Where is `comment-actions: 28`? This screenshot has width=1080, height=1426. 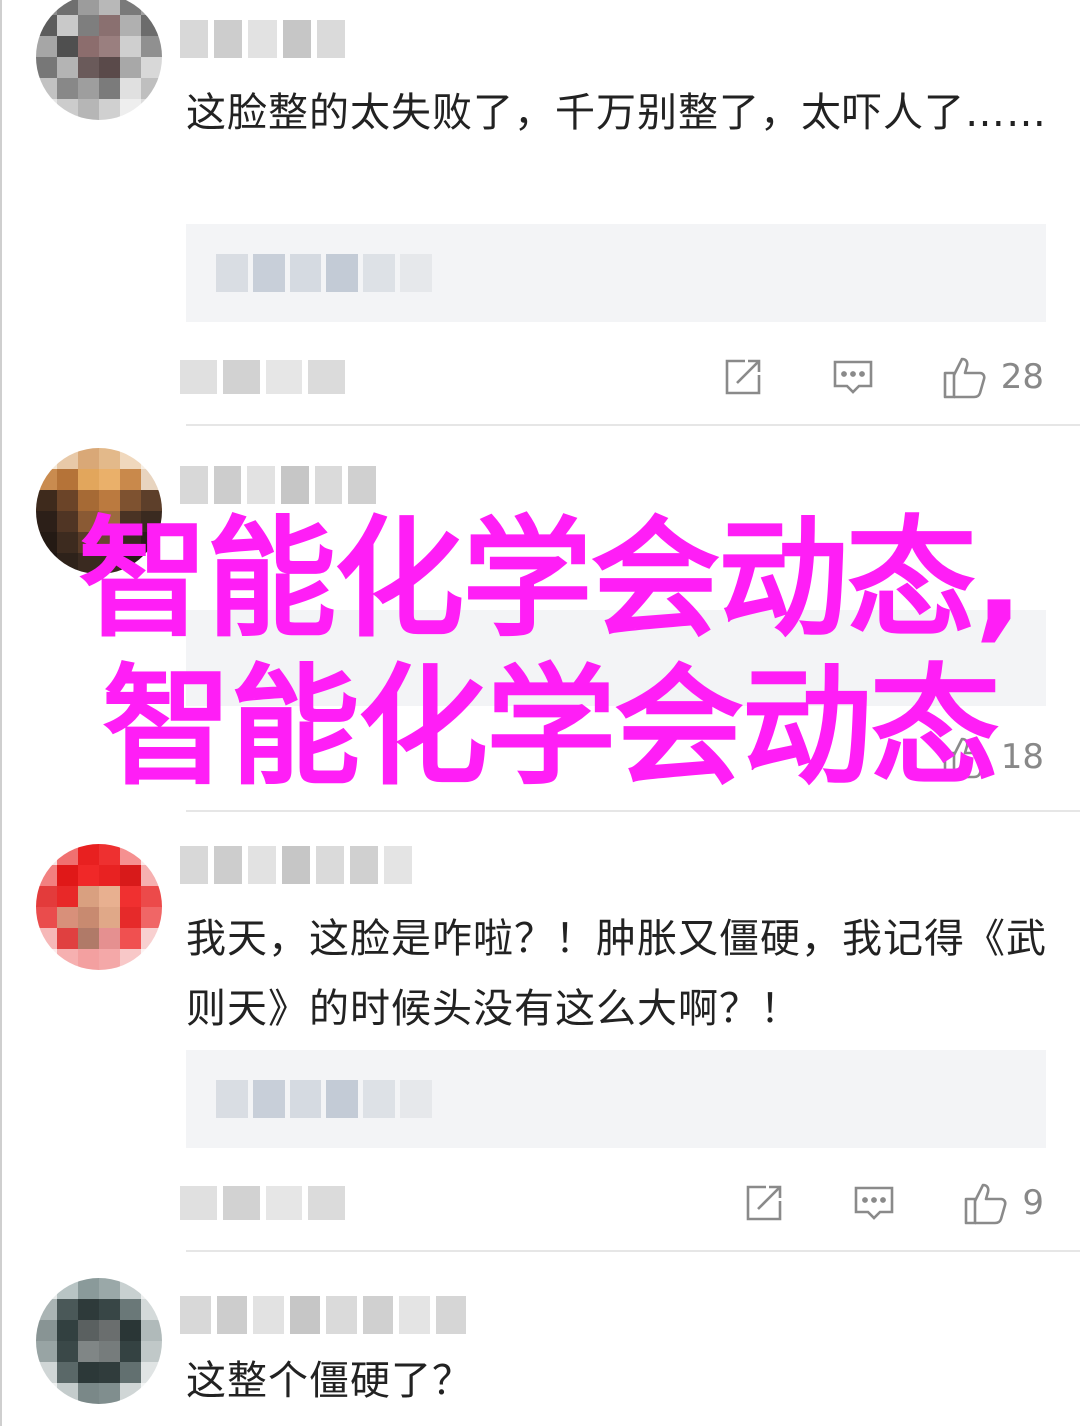
comment-actions: 28 is located at coordinates (882, 377).